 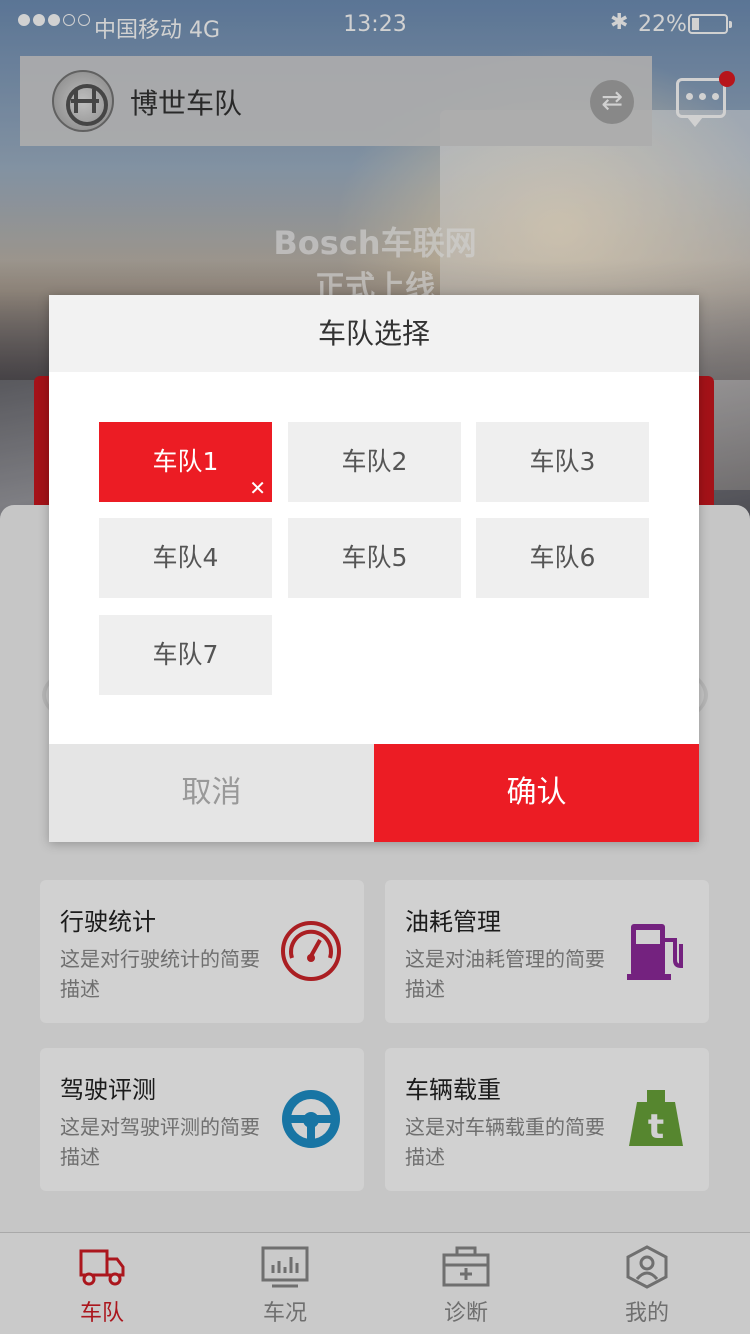 I want to click on dialog-title: 车队选择, so click(x=374, y=333).